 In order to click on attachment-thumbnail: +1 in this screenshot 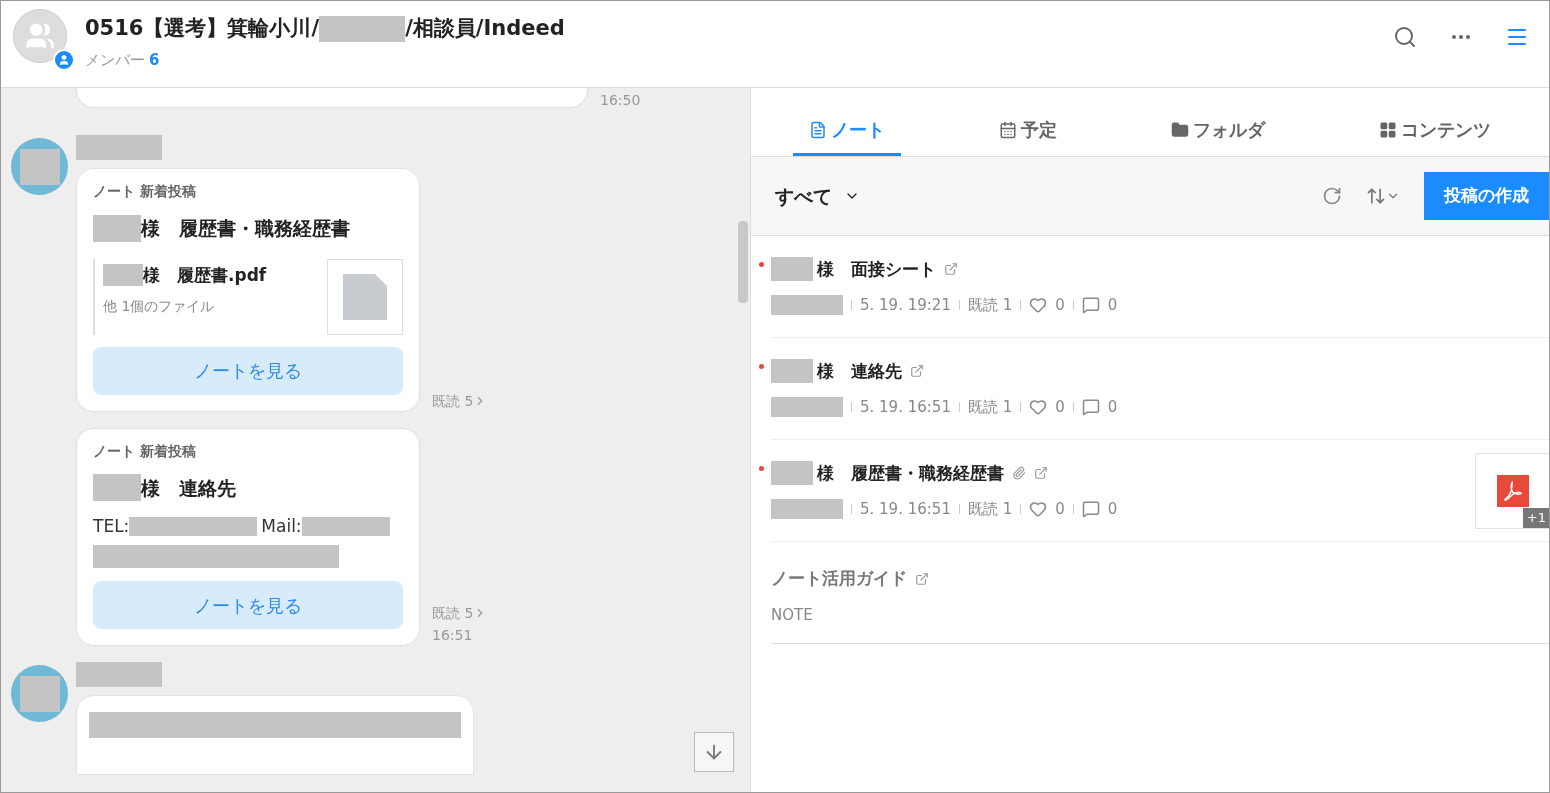, I will do `click(1512, 490)`.